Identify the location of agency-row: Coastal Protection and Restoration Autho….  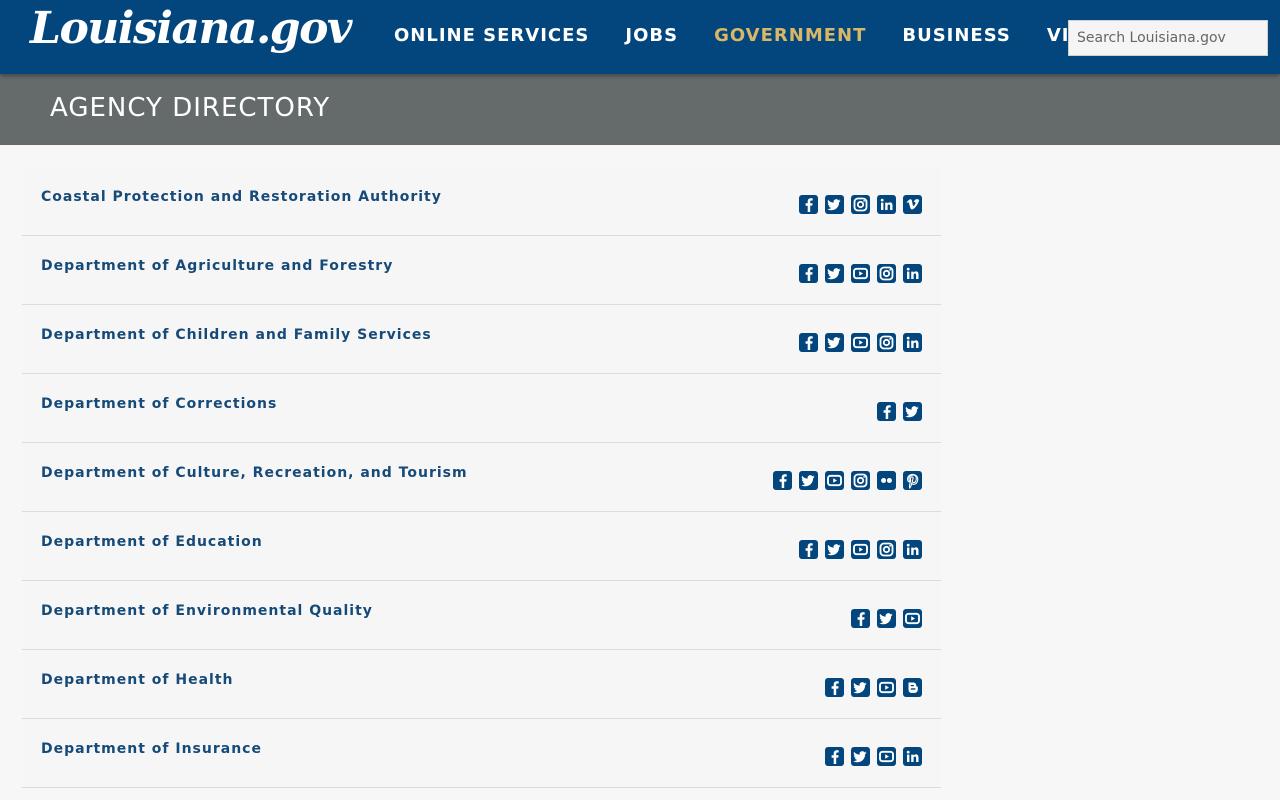
(481, 201).